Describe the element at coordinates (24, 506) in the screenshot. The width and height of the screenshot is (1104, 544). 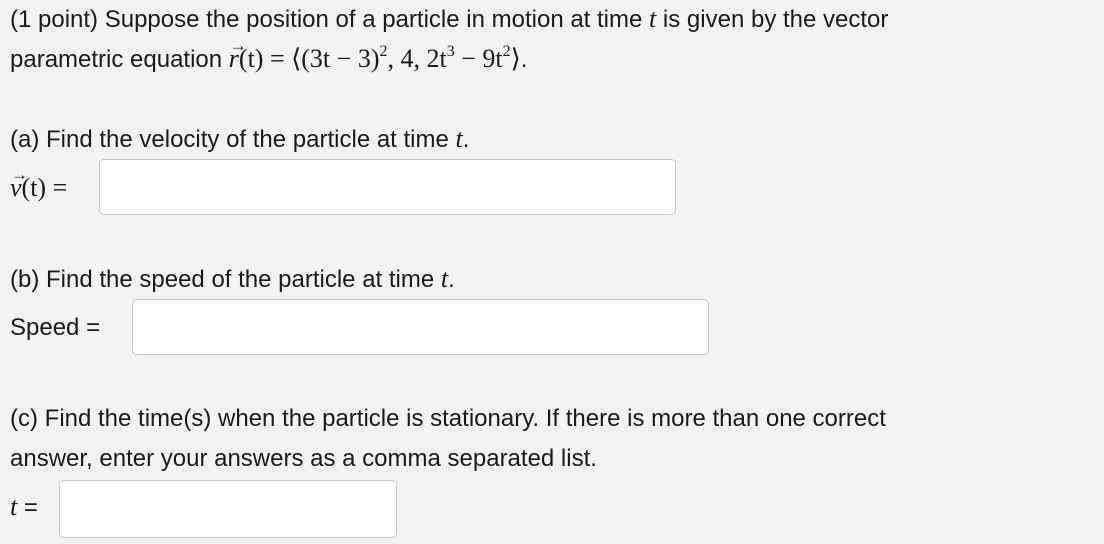
I see `time-label: t =` at that location.